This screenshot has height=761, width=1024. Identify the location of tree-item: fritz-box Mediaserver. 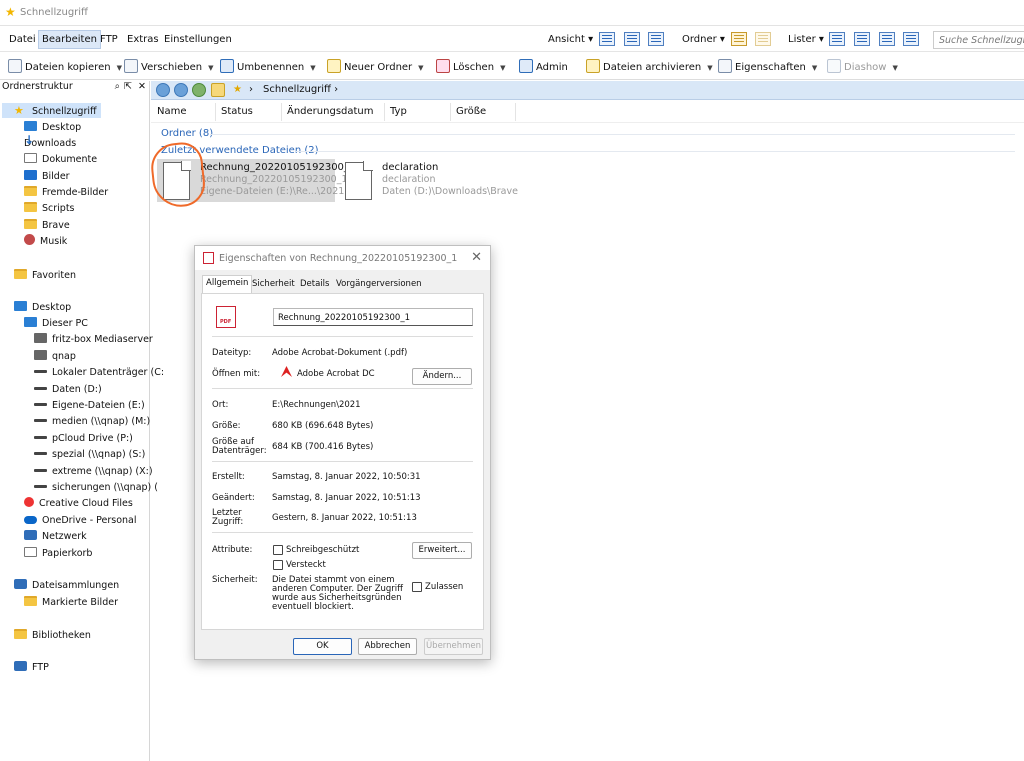
(89, 339).